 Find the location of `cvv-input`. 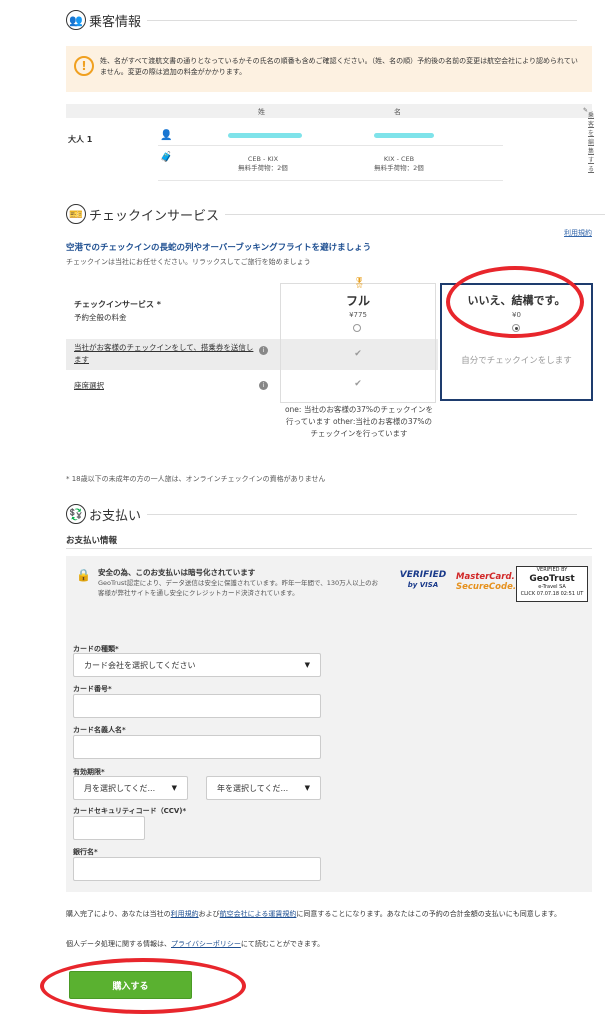

cvv-input is located at coordinates (109, 828).